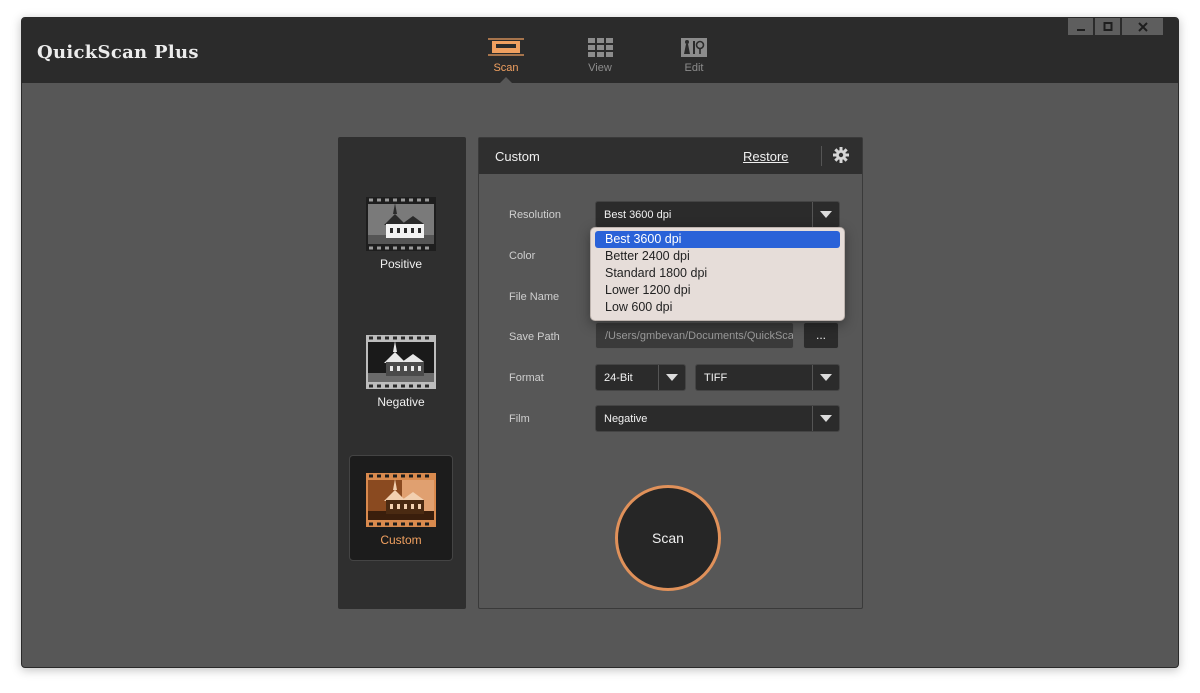 The height and width of the screenshot is (693, 1200). Describe the element at coordinates (506, 80) in the screenshot. I see `active-tab-indicator` at that location.